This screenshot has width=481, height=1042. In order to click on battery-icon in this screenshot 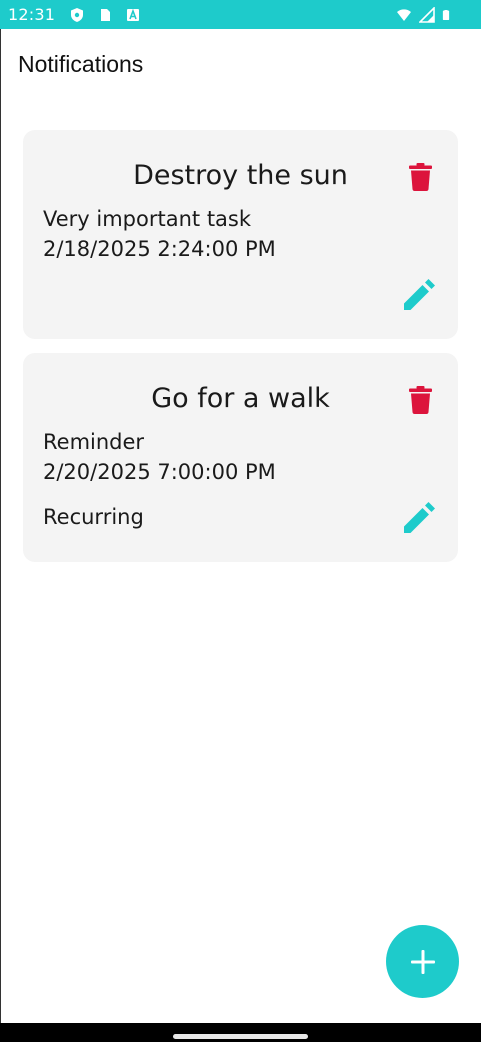, I will do `click(446, 14)`.